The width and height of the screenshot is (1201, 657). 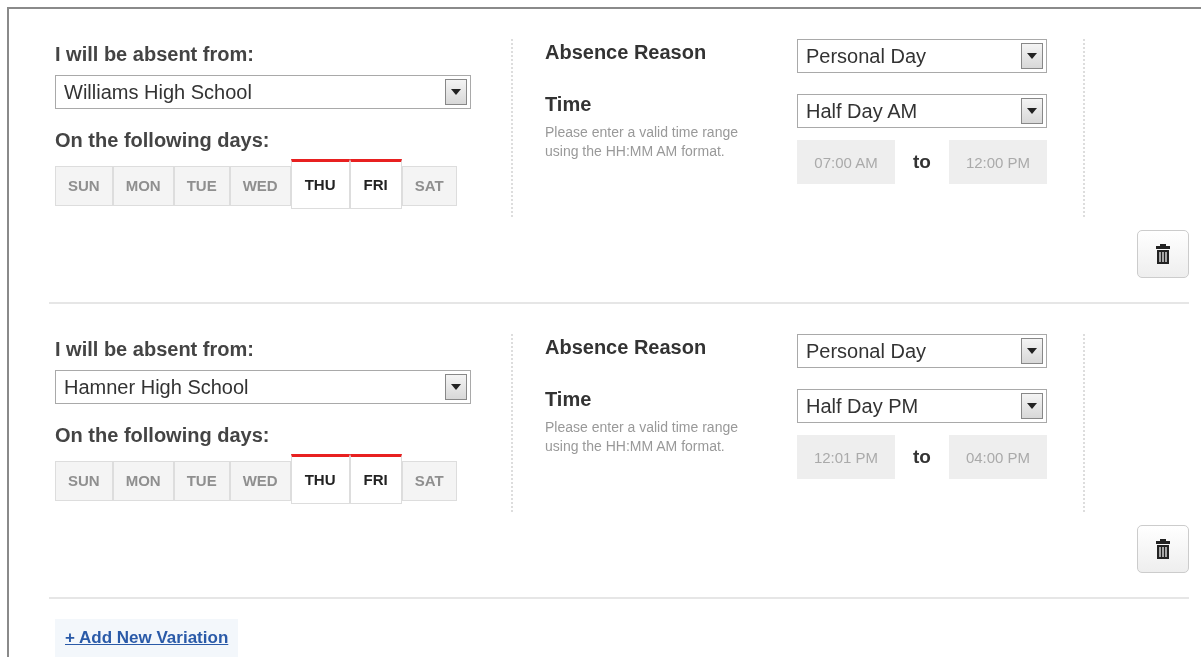 What do you see at coordinates (263, 387) in the screenshot?
I see `school-select: Hamner High School` at bounding box center [263, 387].